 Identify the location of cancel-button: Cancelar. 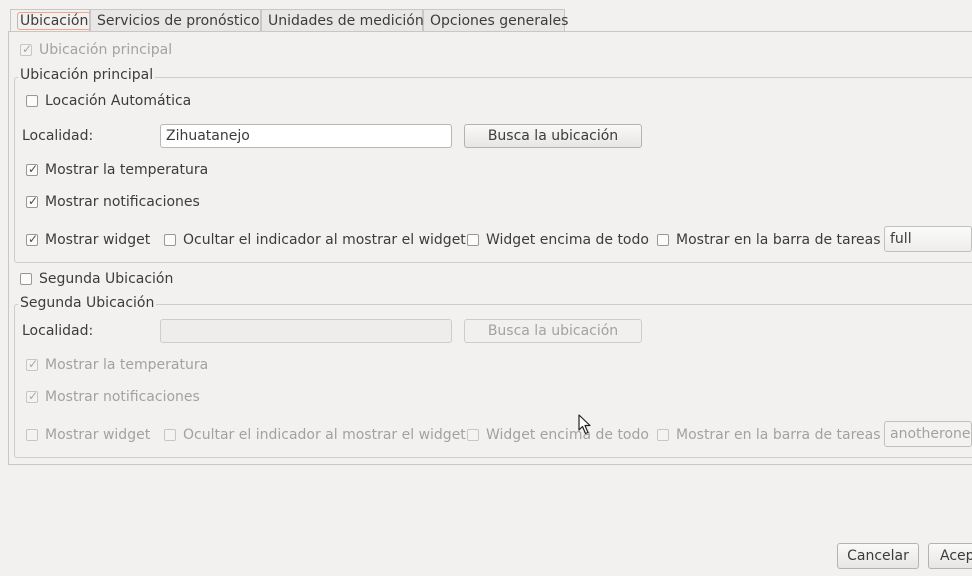
(878, 556).